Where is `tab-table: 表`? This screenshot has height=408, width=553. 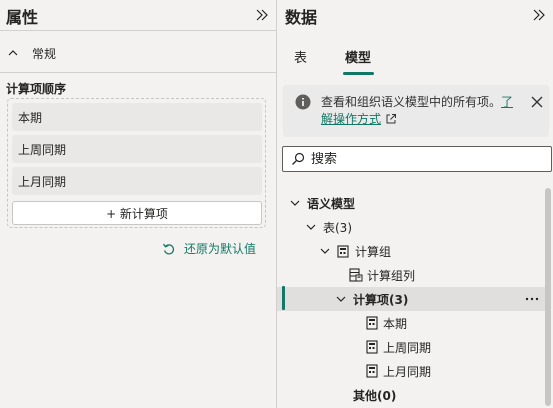 tab-table: 表 is located at coordinates (300, 56).